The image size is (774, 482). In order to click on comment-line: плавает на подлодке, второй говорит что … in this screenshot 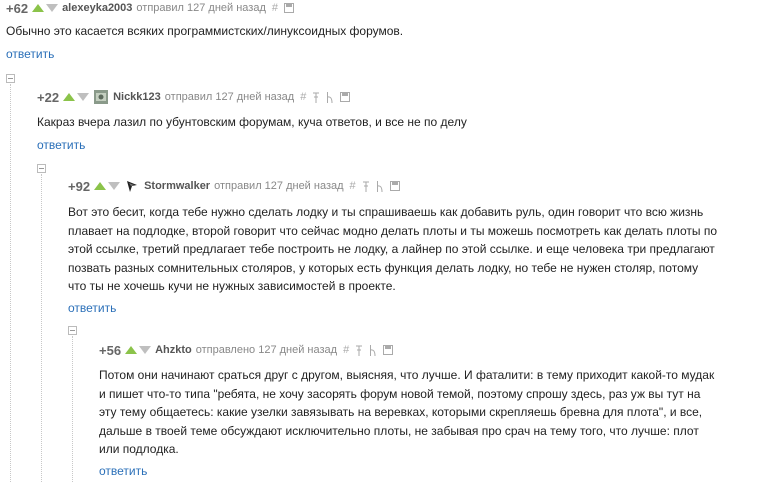, I will do `click(393, 230)`.